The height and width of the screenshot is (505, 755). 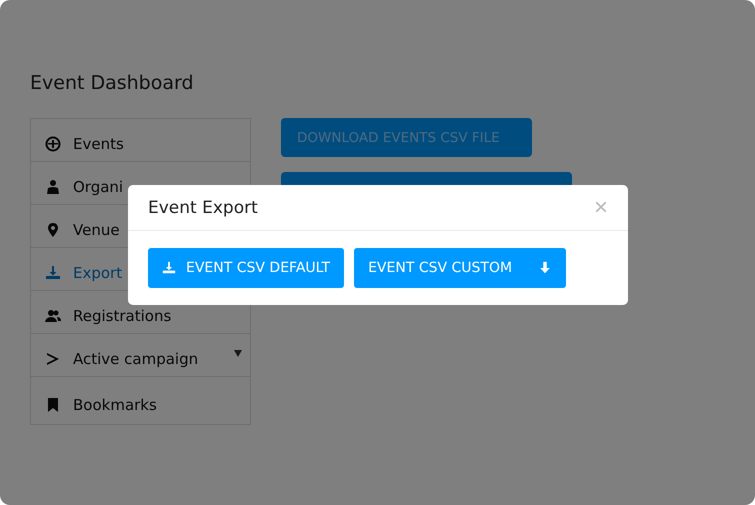 I want to click on chevron-icon, so click(x=53, y=359).